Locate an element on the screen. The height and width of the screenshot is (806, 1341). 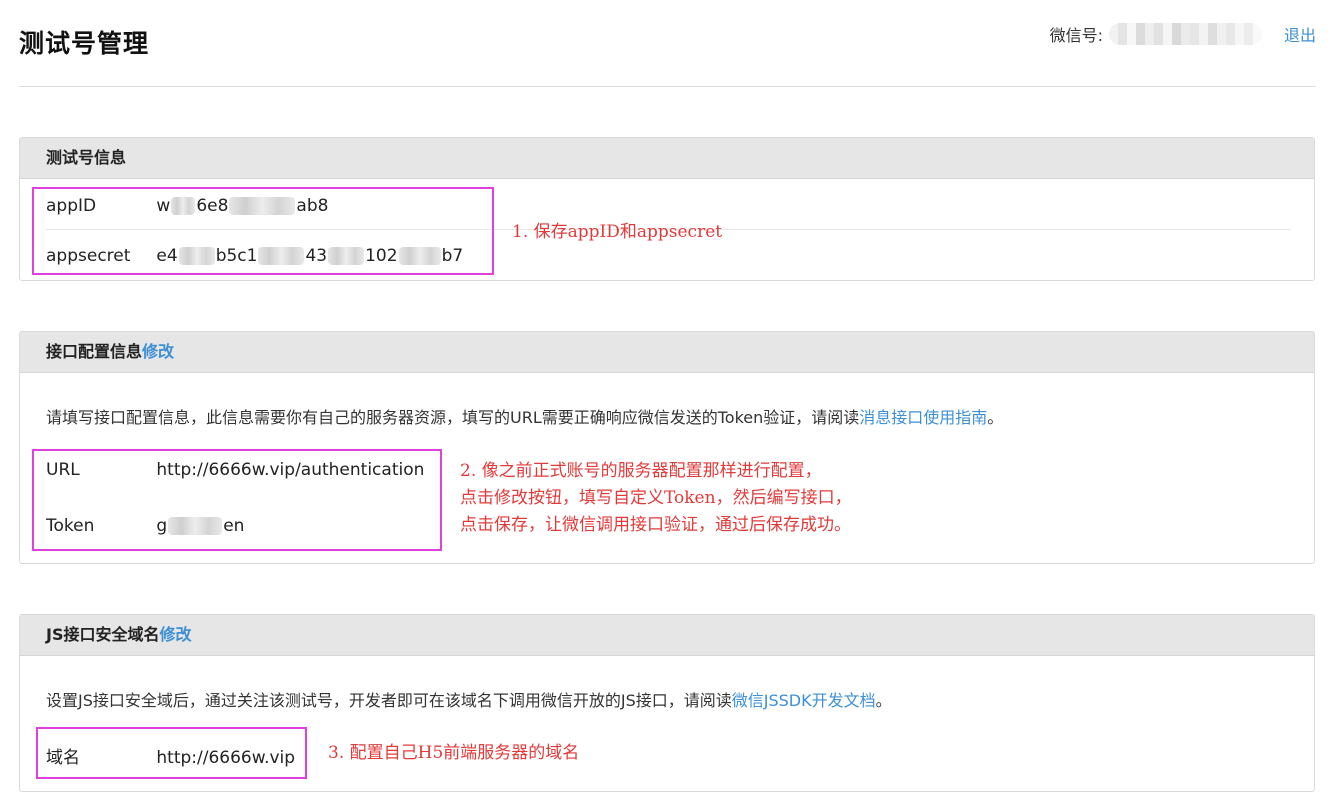
wechat-id-redacted is located at coordinates (1185, 34).